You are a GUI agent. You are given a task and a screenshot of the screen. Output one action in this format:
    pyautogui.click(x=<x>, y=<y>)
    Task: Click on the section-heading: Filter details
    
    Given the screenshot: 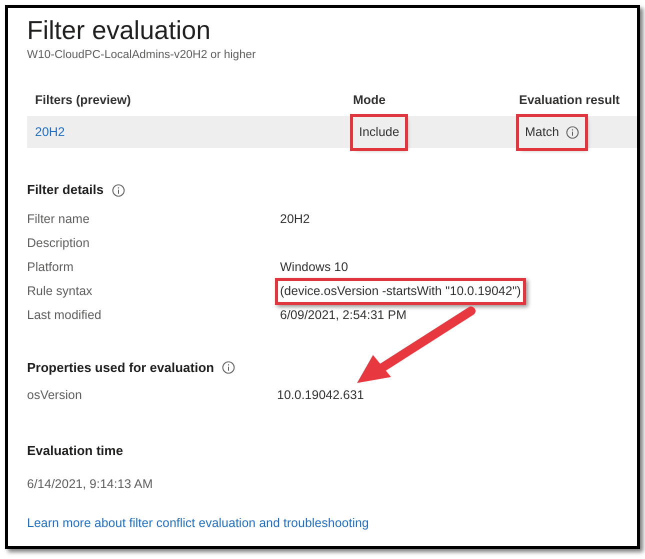 What is the action you would take?
    pyautogui.click(x=65, y=190)
    